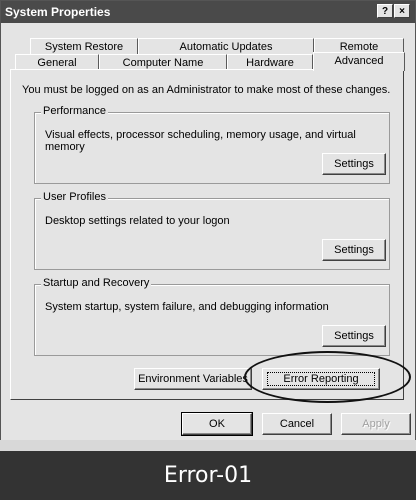 The height and width of the screenshot is (500, 416). Describe the element at coordinates (163, 62) in the screenshot. I see `tab-computer-name: Computer Name` at that location.